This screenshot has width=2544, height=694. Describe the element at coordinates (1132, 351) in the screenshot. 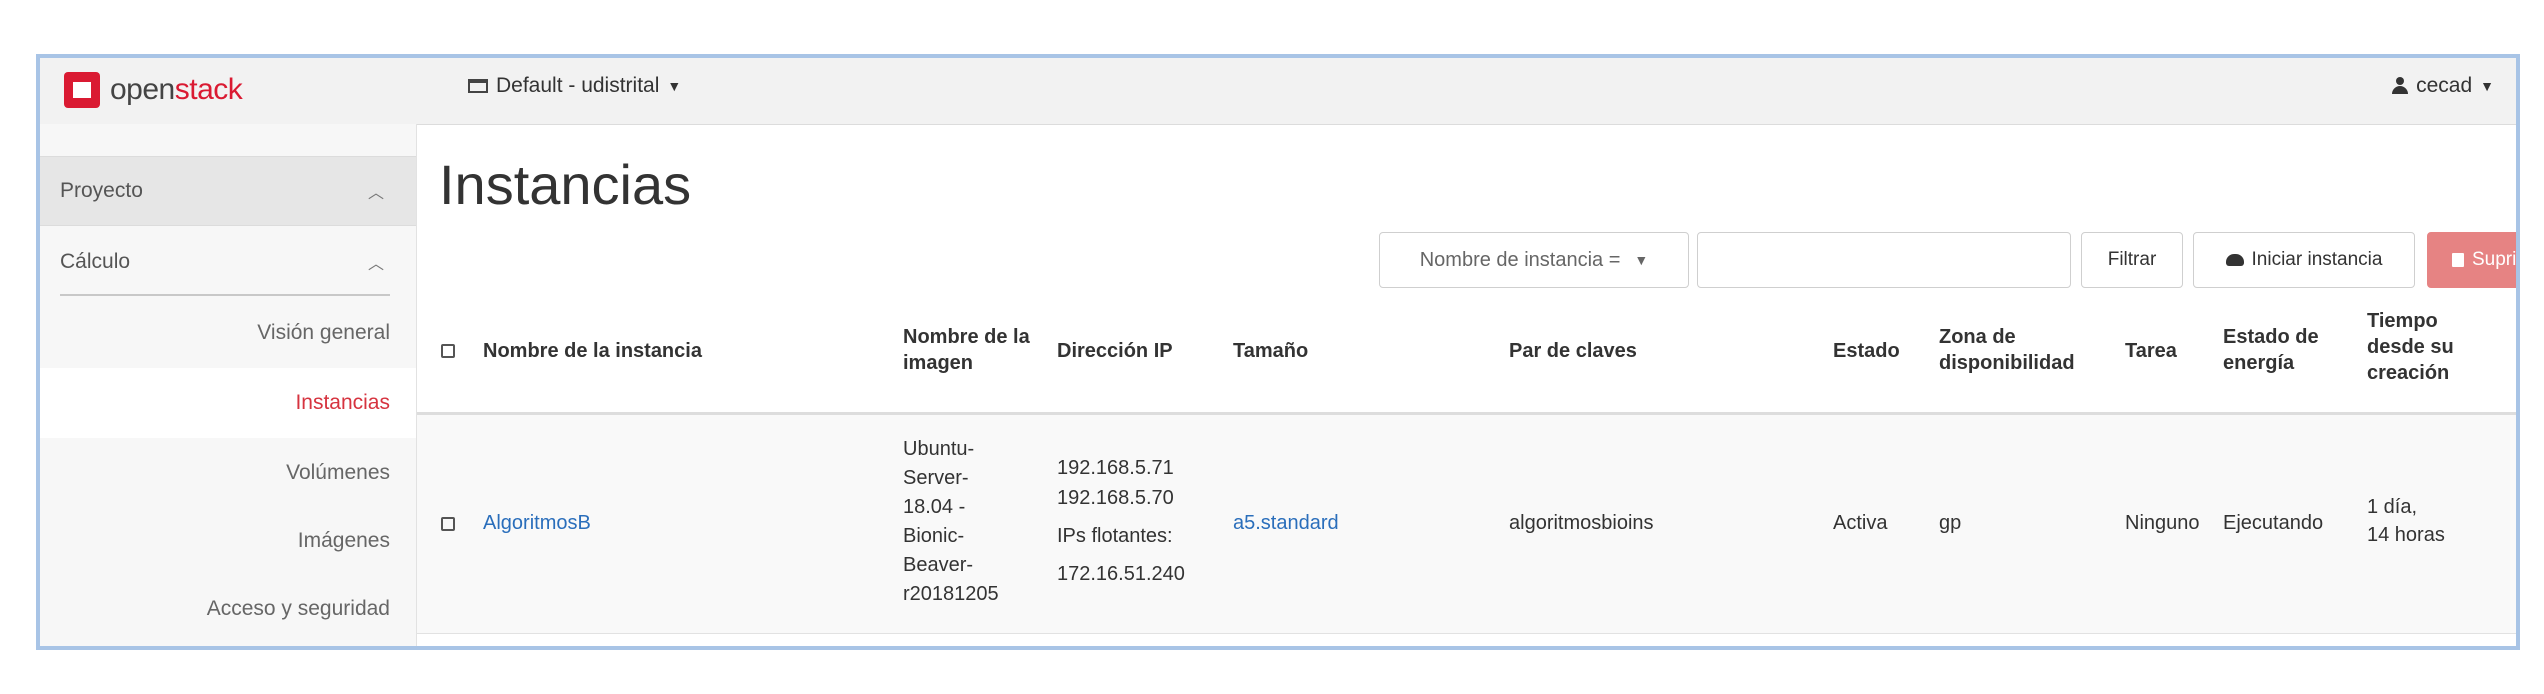

I see `col-header-ip: Dirección IP` at that location.